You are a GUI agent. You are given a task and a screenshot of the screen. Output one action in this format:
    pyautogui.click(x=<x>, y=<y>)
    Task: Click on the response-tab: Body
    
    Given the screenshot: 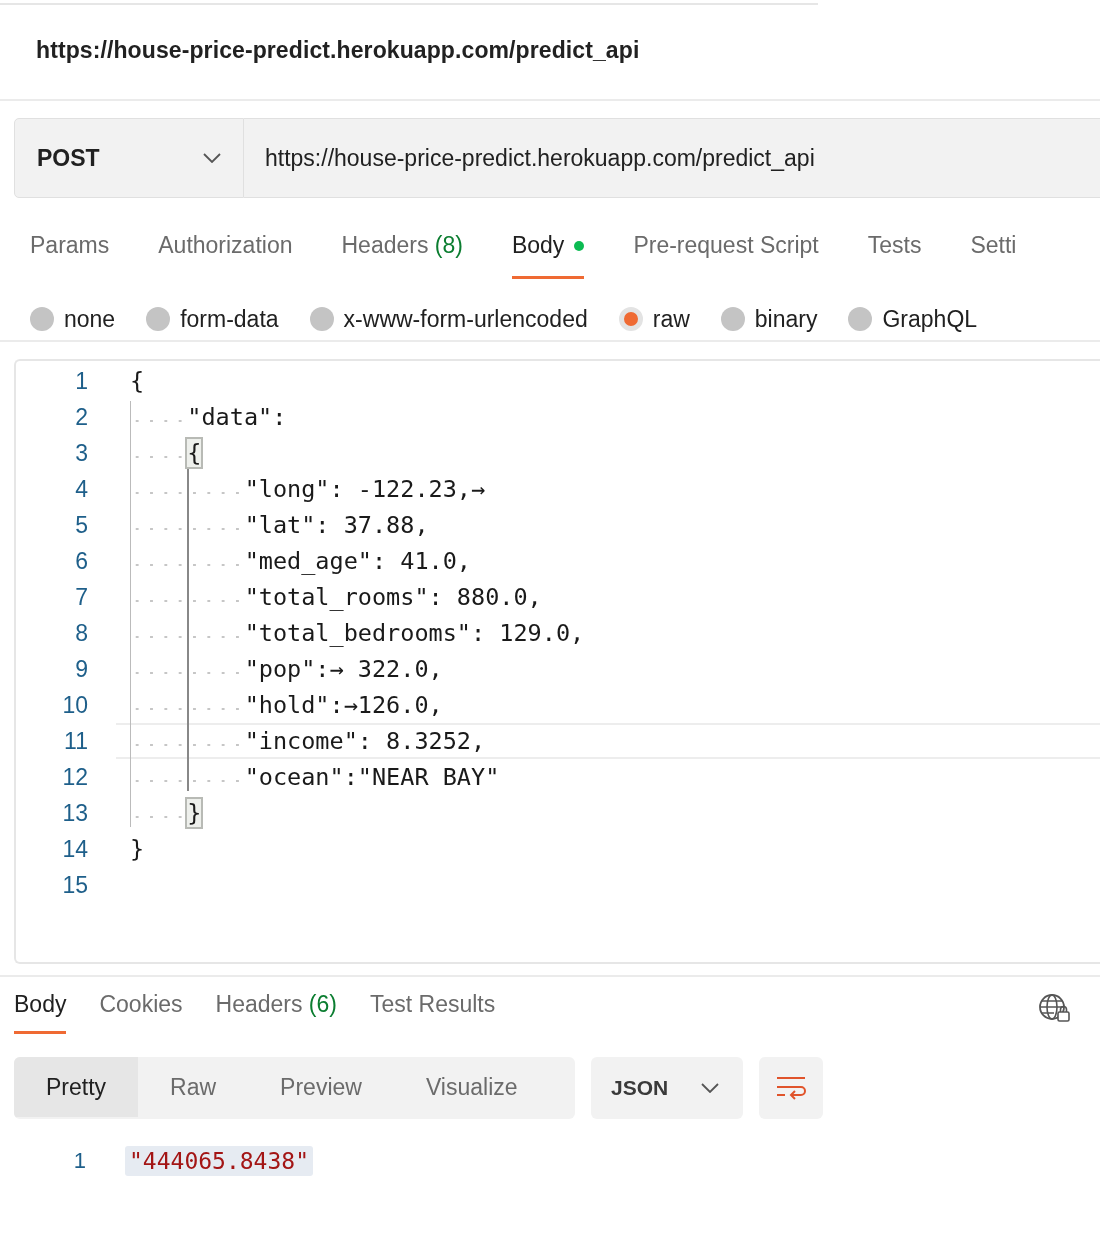 What is the action you would take?
    pyautogui.click(x=40, y=1009)
    